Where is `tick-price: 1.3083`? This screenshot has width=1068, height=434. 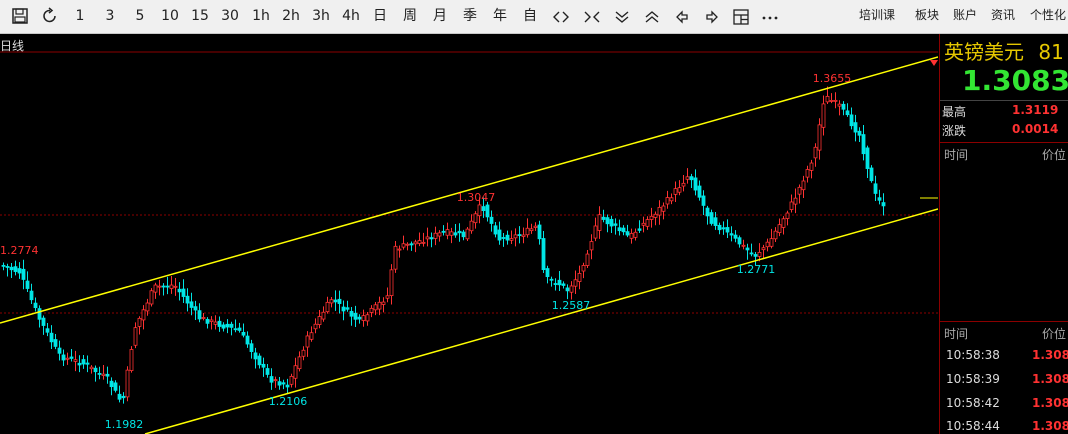 tick-price: 1.3083 is located at coordinates (1050, 403).